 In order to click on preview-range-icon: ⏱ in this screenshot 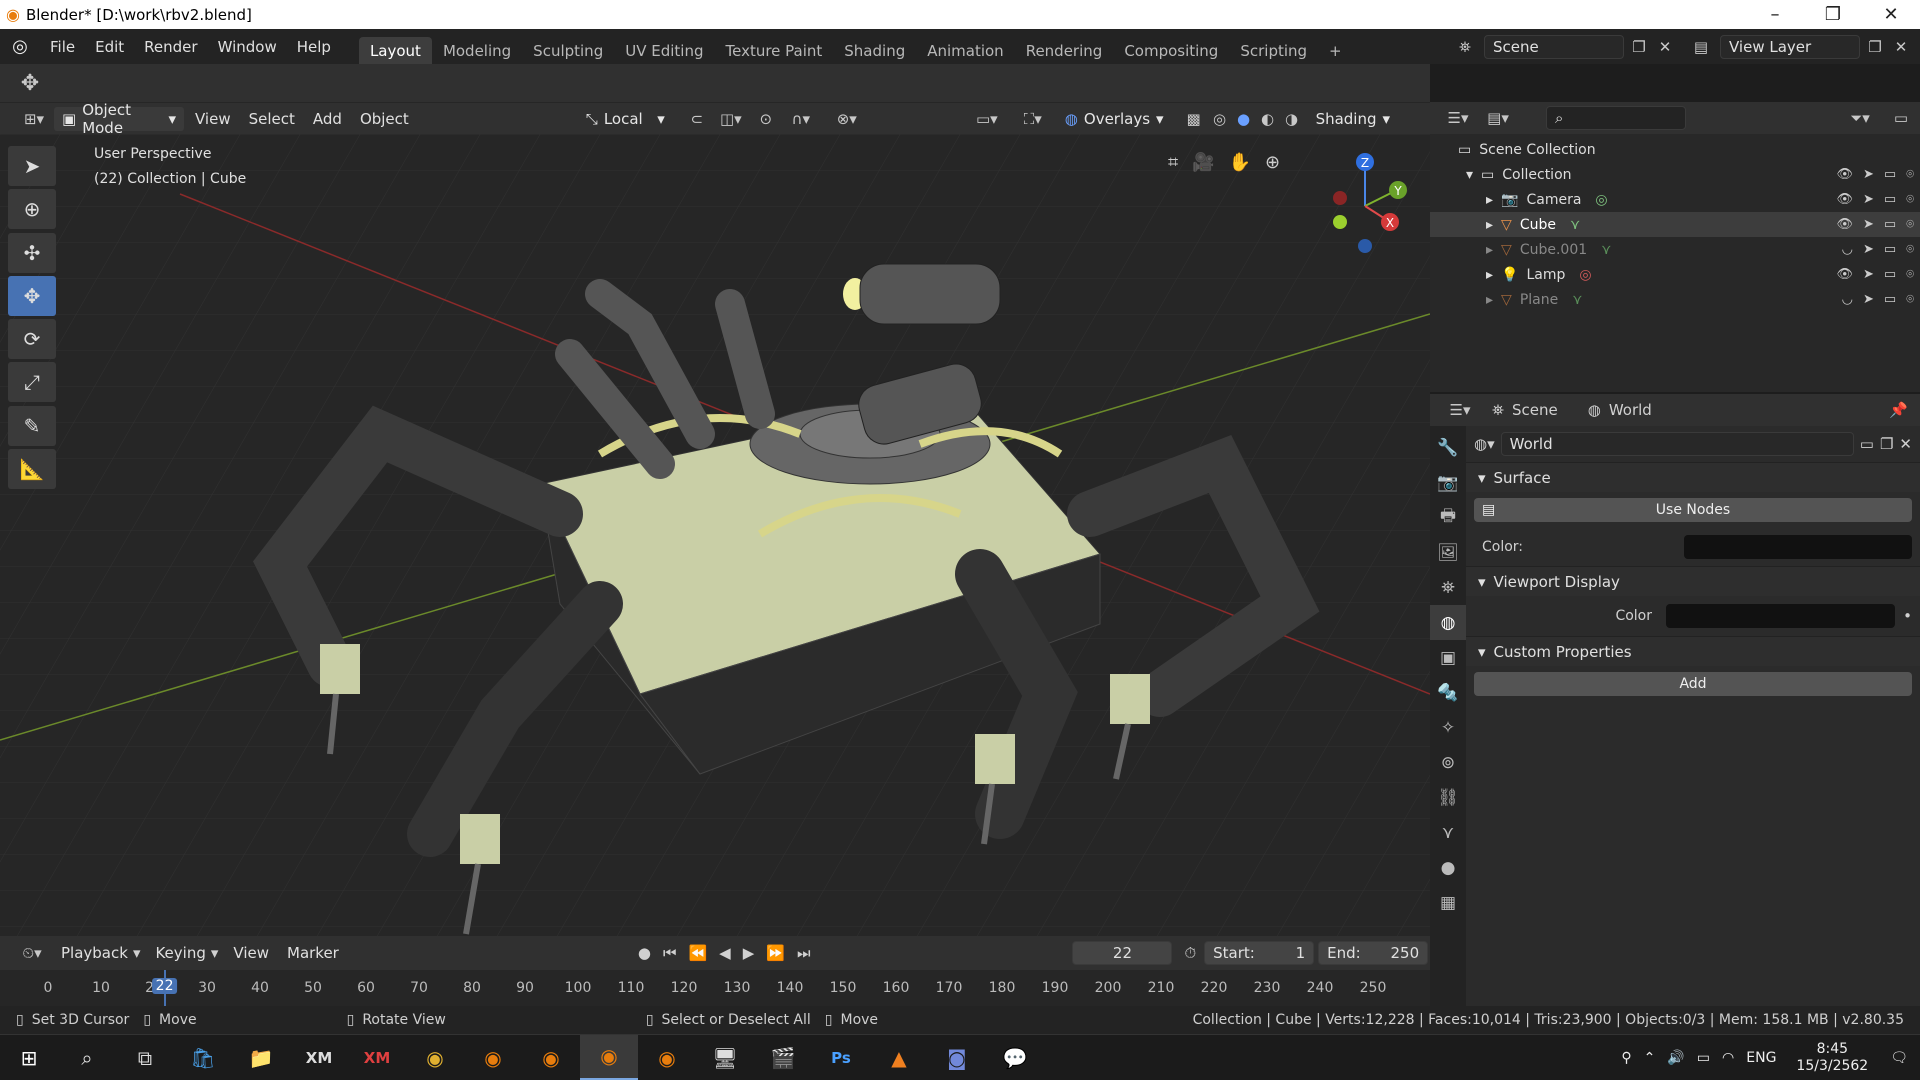, I will do `click(1190, 953)`.